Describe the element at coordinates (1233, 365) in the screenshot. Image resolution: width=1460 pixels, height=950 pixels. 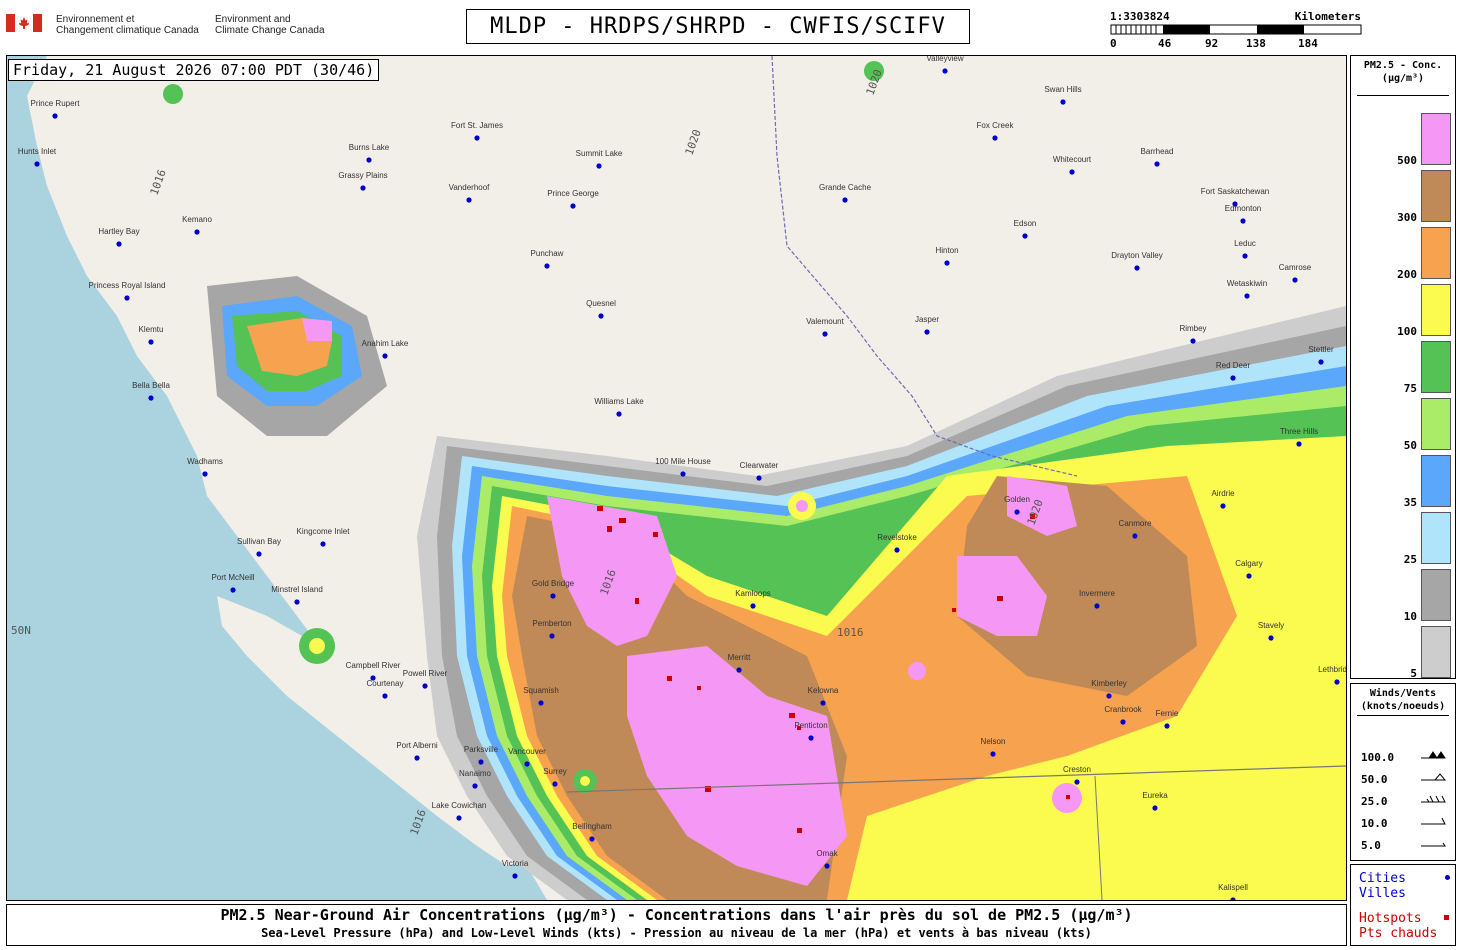
I see `city-label: Red Deer` at that location.